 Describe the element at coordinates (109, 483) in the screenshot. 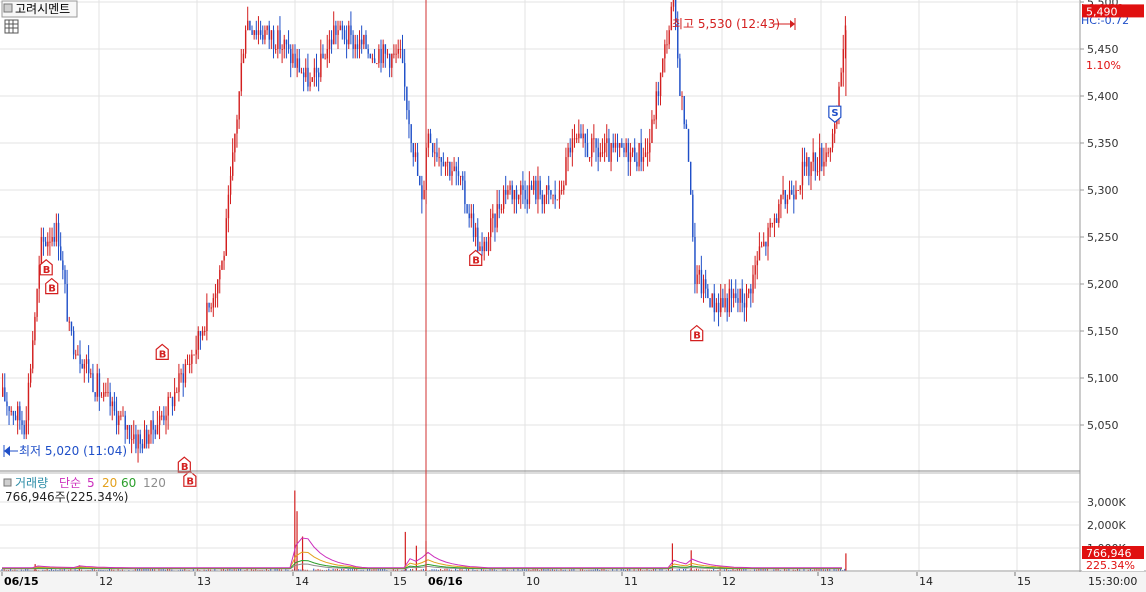

I see `volume-legend-ma20: 20` at that location.